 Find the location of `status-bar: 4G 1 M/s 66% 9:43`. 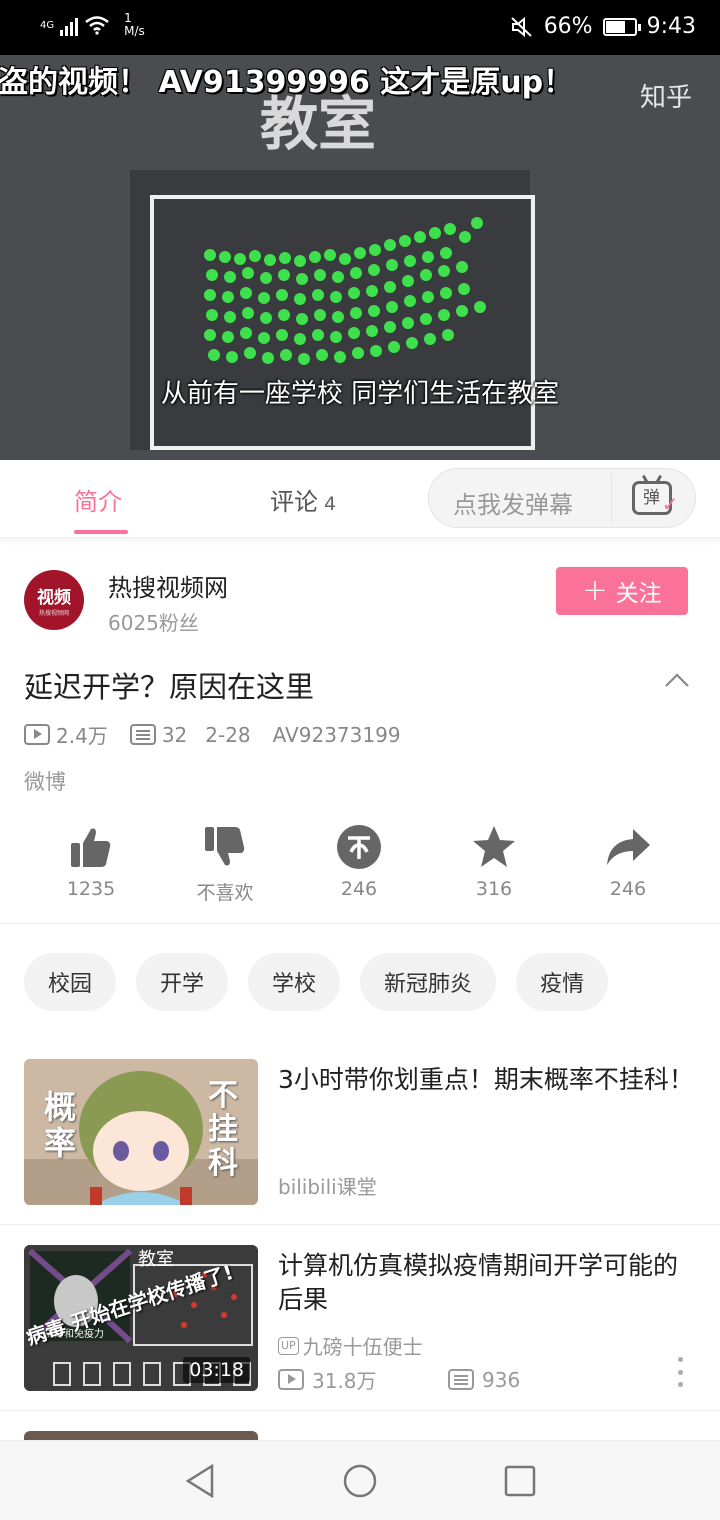

status-bar: 4G 1 M/s 66% 9:43 is located at coordinates (360, 27).